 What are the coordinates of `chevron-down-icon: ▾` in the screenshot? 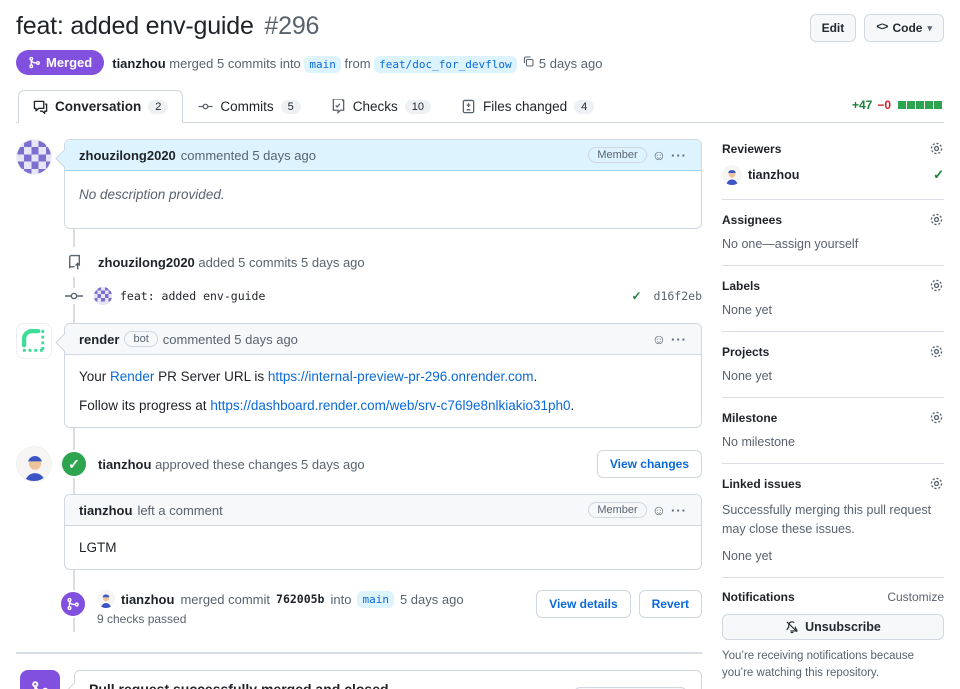 It's located at (929, 27).